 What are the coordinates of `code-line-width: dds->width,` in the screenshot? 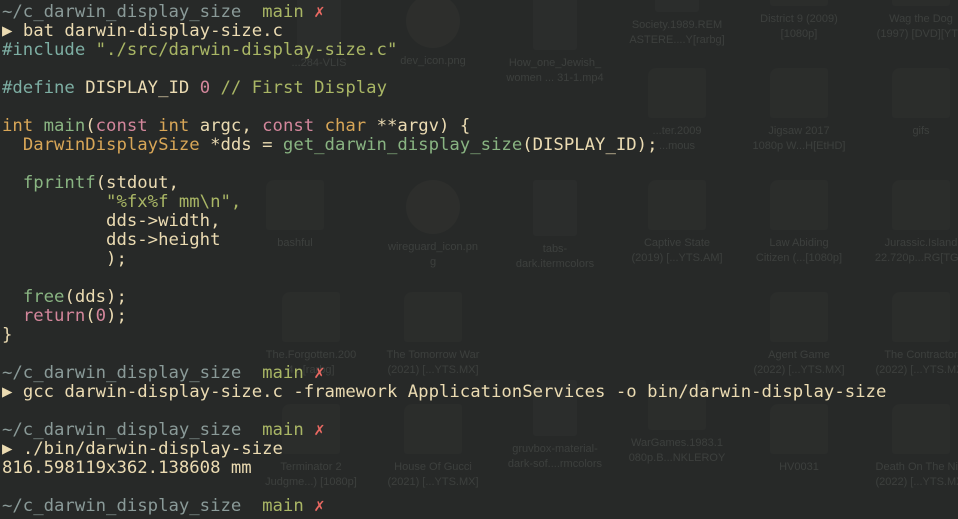 It's located at (111, 221).